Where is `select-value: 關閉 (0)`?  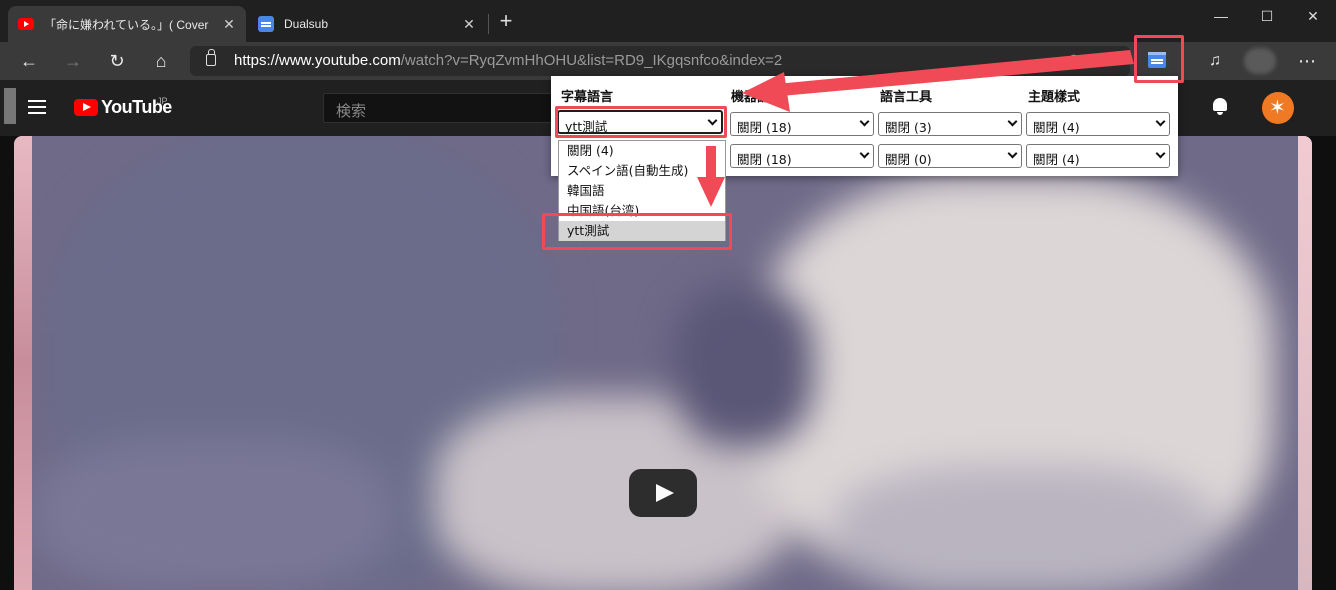 select-value: 關閉 (0) is located at coordinates (908, 159).